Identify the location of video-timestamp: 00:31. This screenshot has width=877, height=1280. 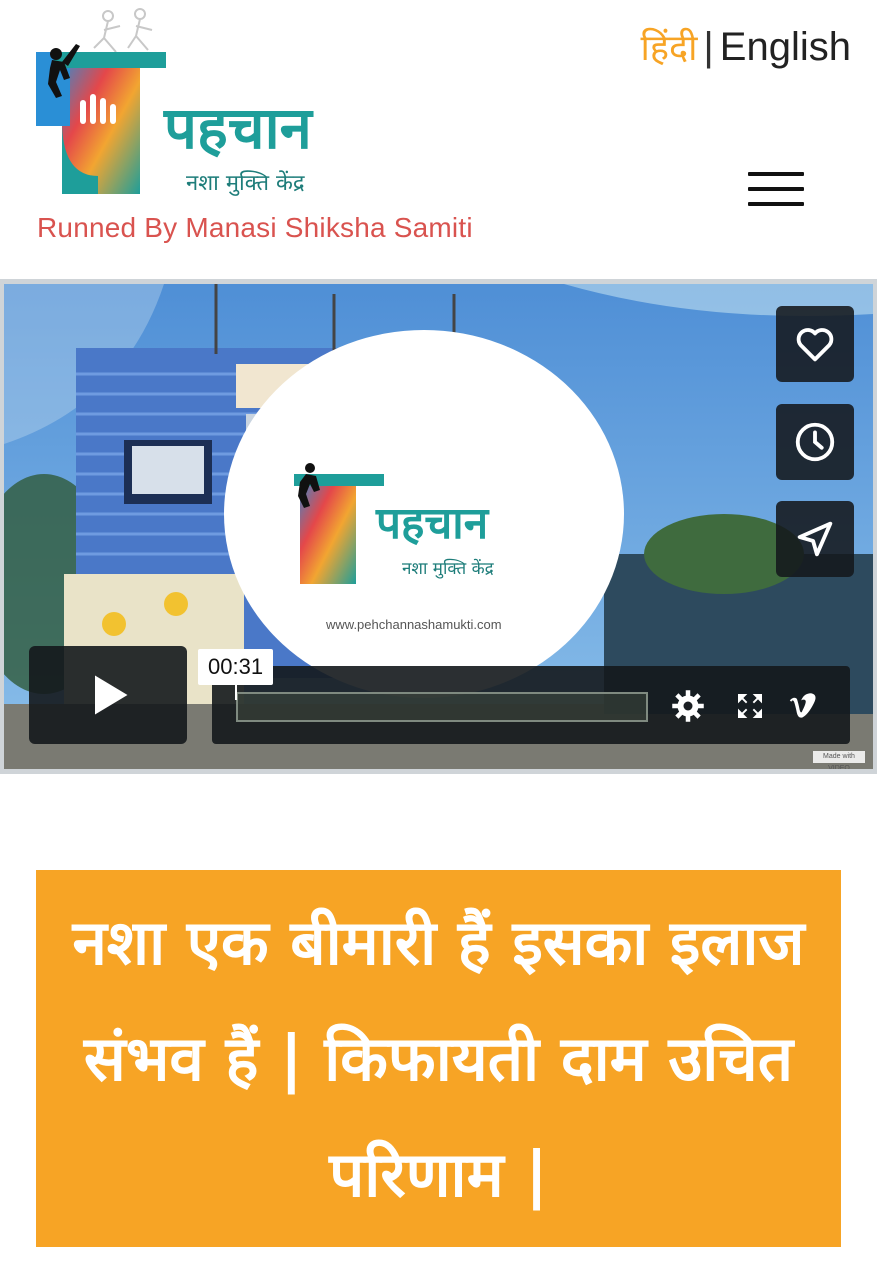
(236, 667).